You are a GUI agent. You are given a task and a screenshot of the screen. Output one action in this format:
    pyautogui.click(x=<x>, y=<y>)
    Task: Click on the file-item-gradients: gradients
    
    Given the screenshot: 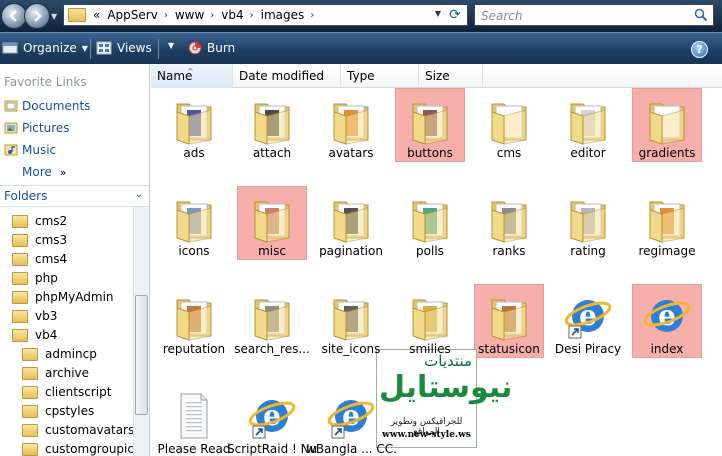 What is the action you would take?
    pyautogui.click(x=667, y=127)
    